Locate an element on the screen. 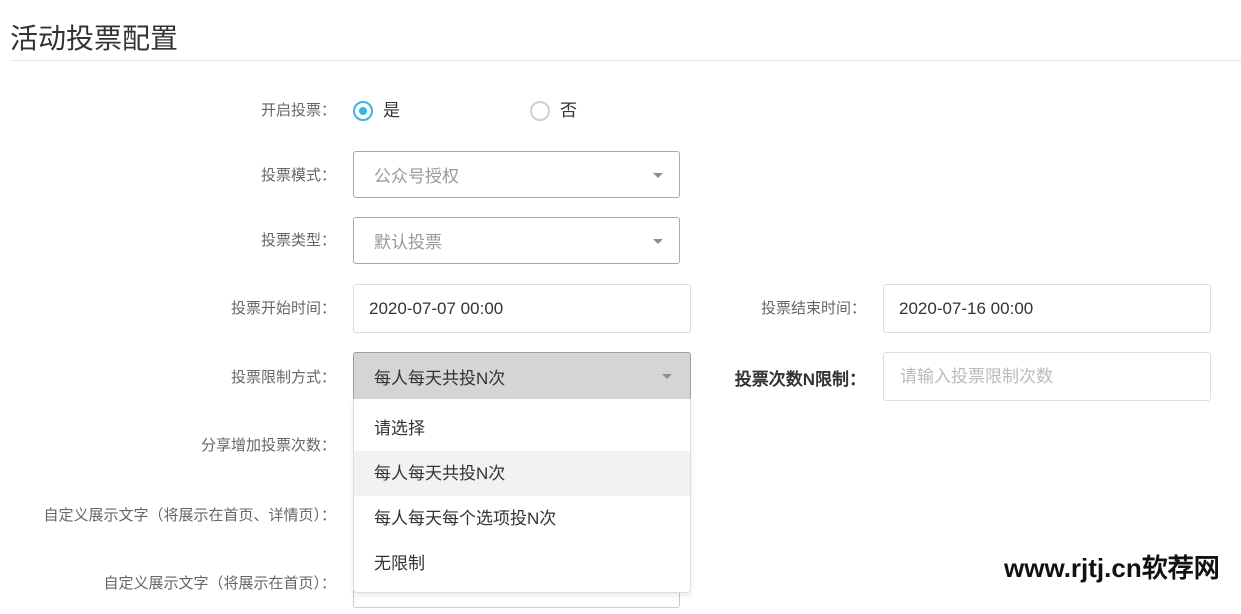 The image size is (1241, 614). limit-count-label: 投票次数N限制： is located at coordinates (800, 379).